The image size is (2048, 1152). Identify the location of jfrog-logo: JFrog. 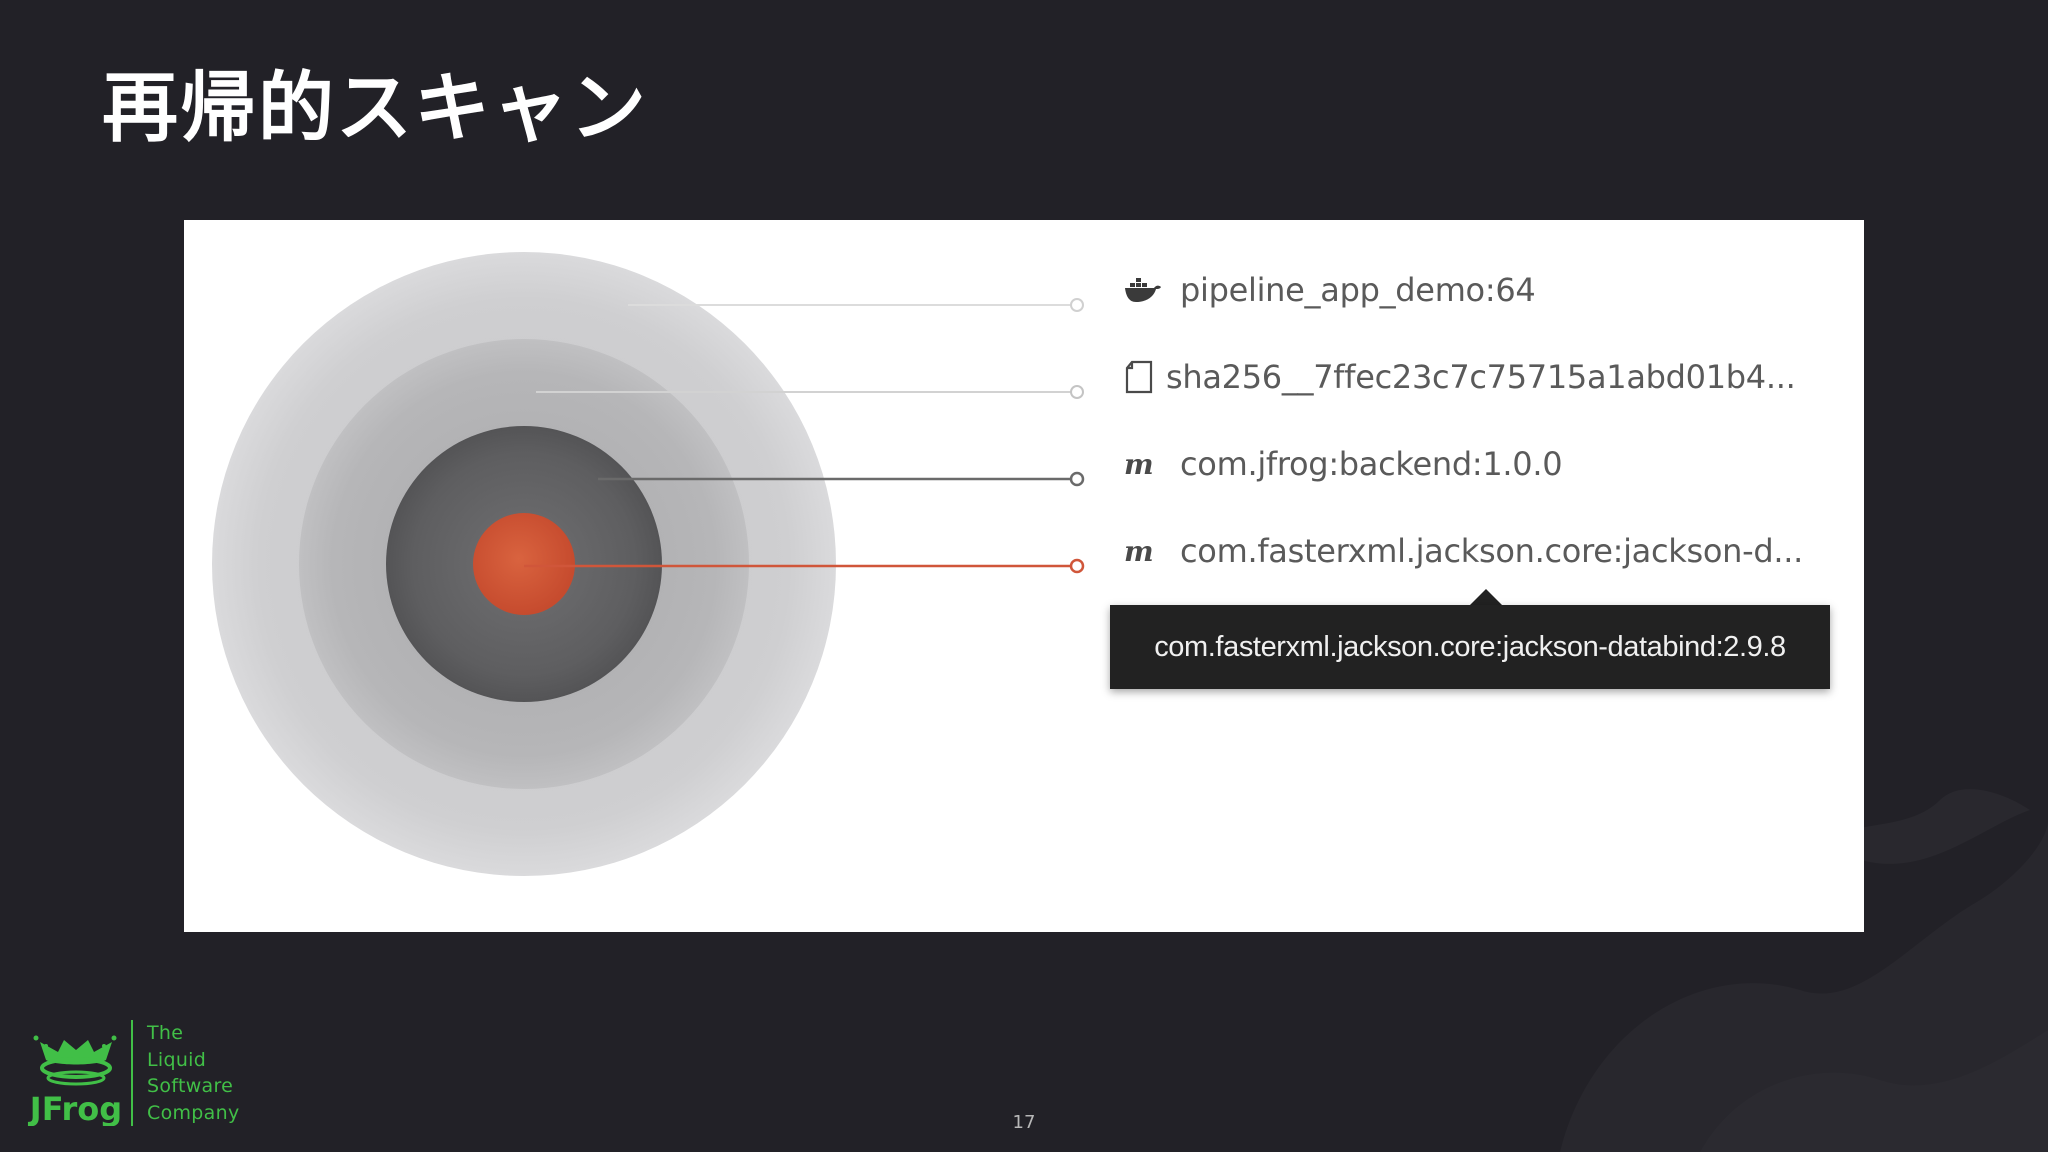
(75, 1080).